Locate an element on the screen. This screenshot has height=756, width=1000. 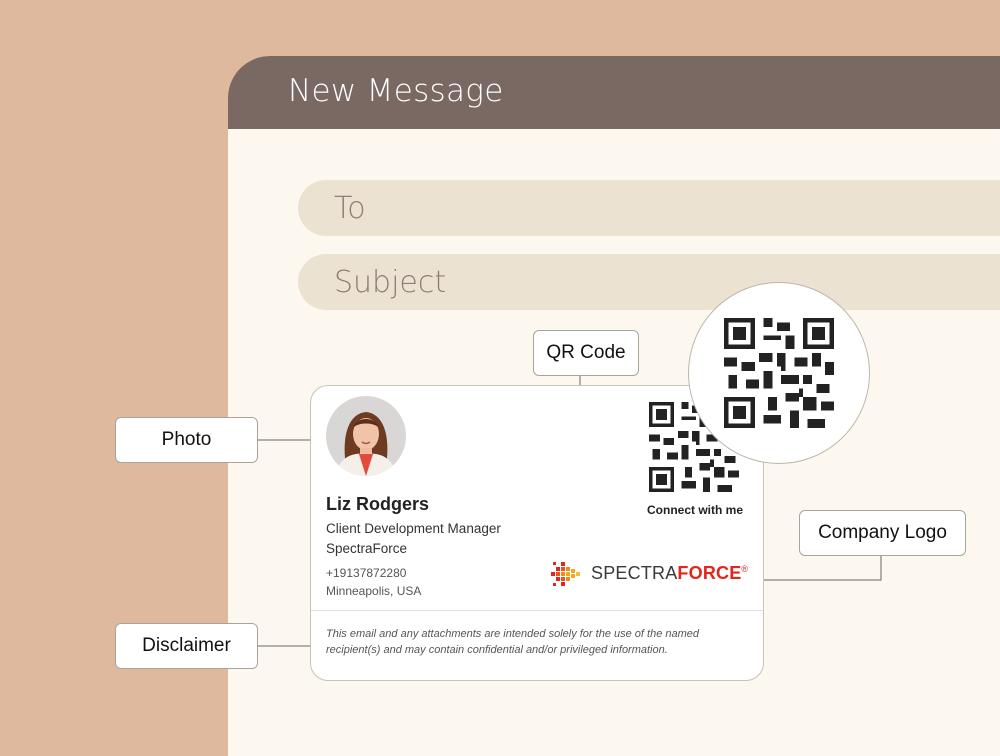
callout-company-logo: Company Logo is located at coordinates (882, 533).